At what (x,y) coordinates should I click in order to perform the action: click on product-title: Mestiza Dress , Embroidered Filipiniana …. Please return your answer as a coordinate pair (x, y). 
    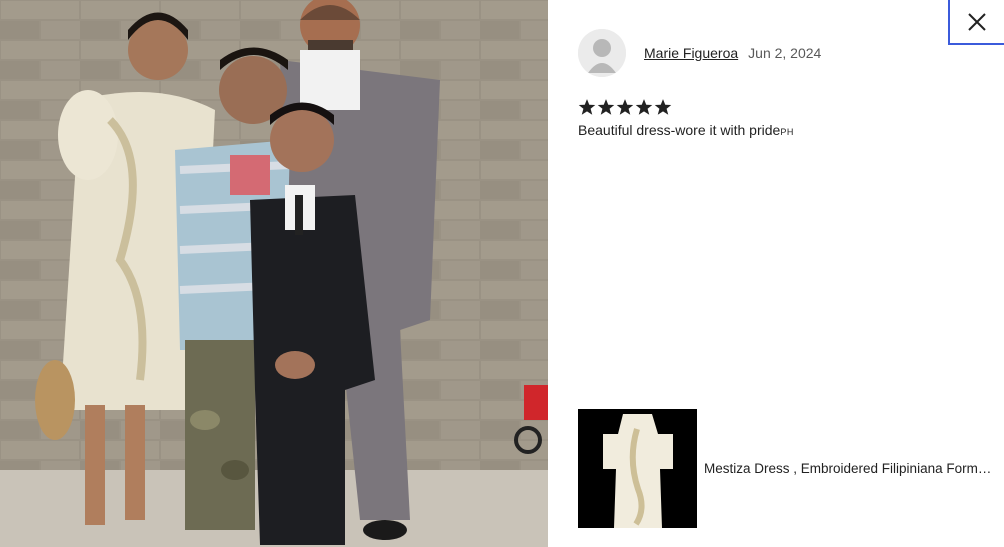
    Looking at the image, I should click on (850, 468).